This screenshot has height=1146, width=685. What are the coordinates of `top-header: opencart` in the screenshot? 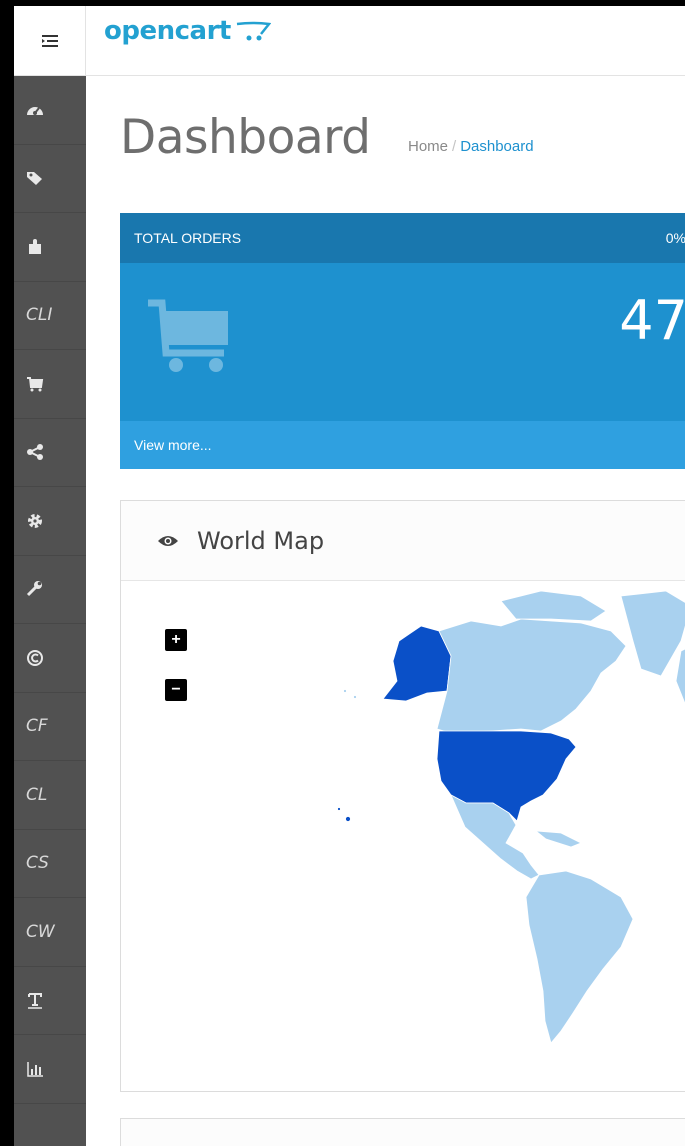 It's located at (349, 41).